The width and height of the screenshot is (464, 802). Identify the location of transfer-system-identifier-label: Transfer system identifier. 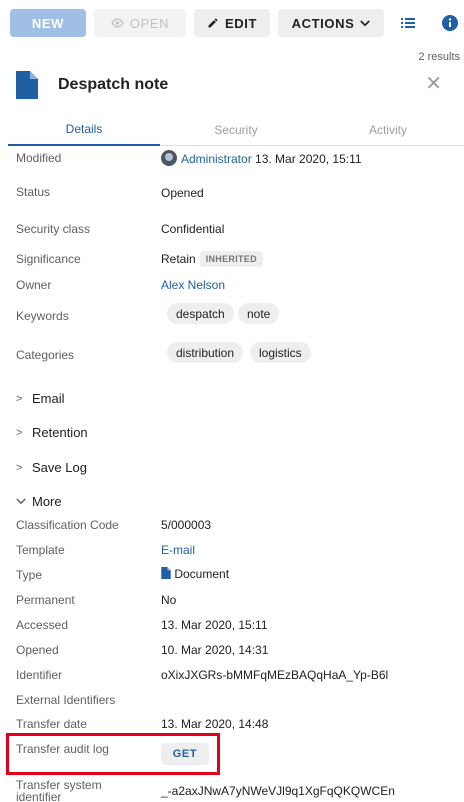
(59, 790).